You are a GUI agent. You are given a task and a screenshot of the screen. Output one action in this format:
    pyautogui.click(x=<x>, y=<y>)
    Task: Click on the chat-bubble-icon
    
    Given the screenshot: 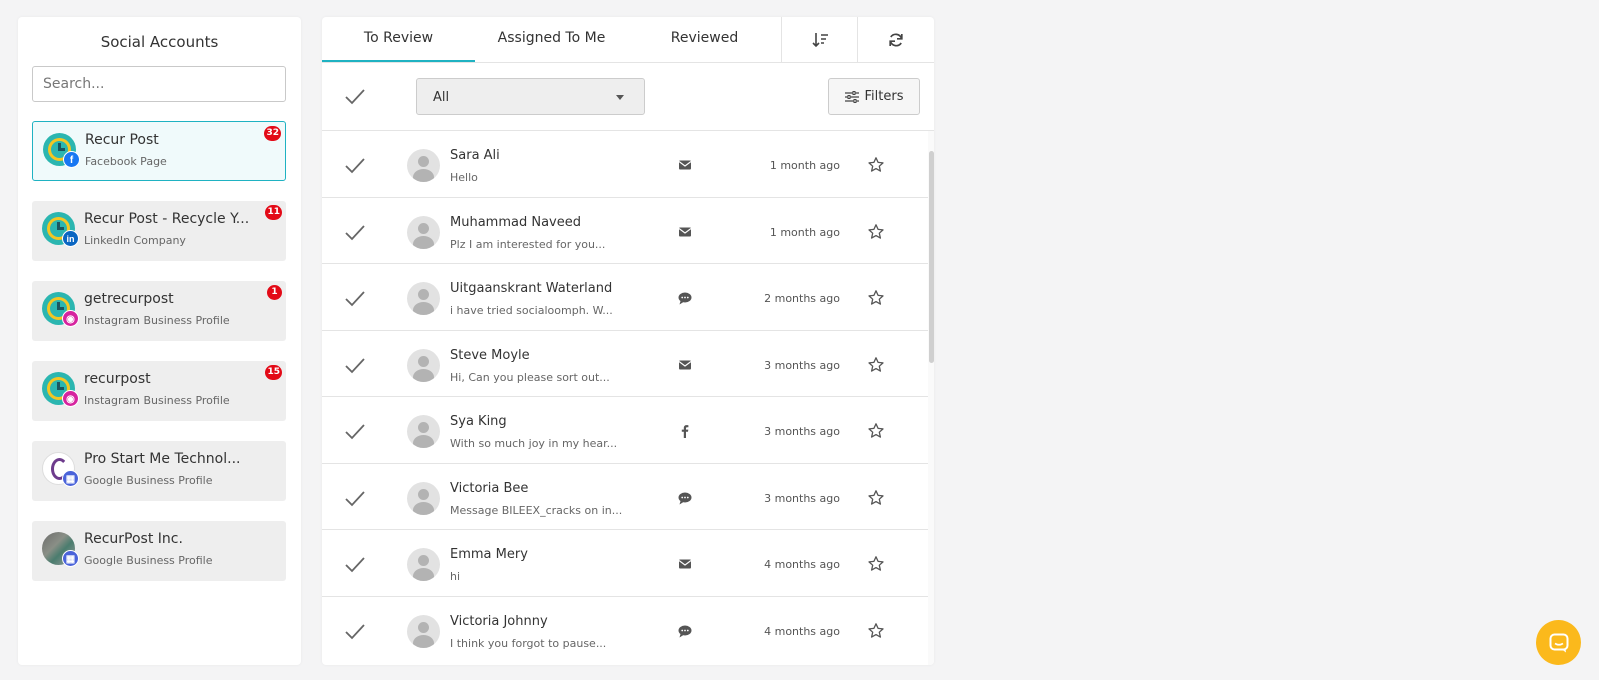 What is the action you would take?
    pyautogui.click(x=1558, y=642)
    